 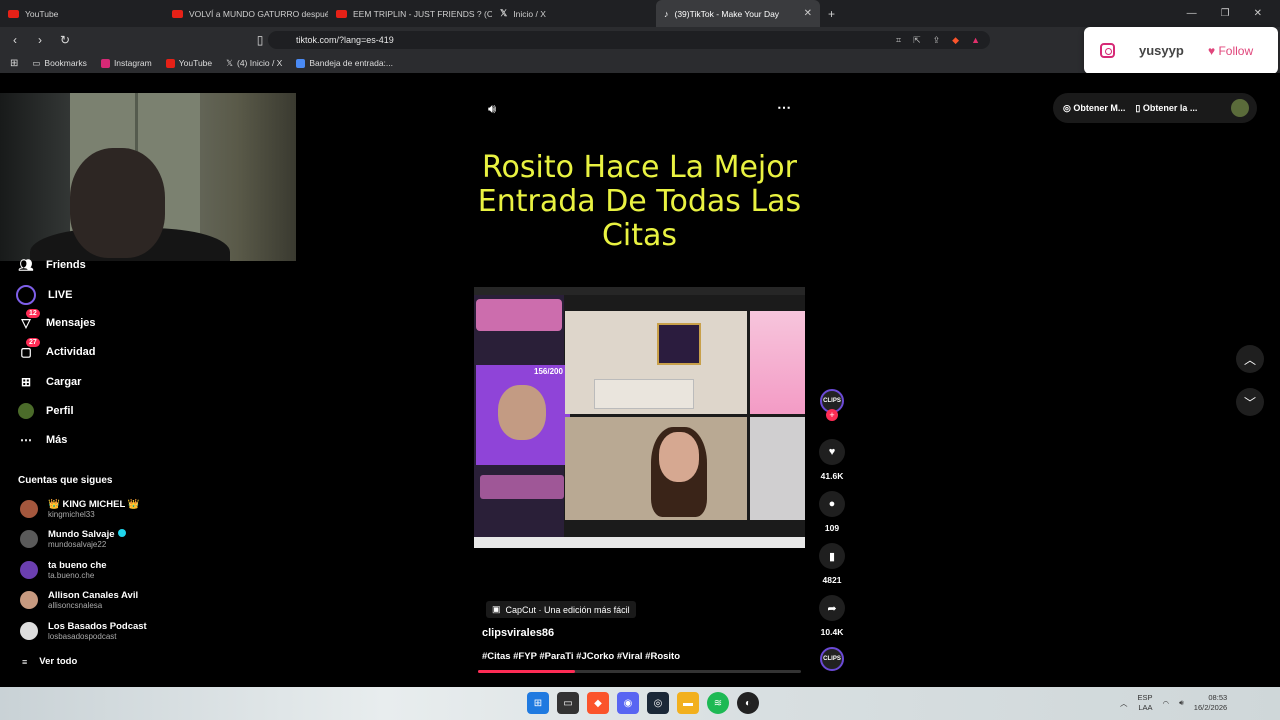 What do you see at coordinates (1230, 51) in the screenshot?
I see `follow-button: ♥ Follow` at bounding box center [1230, 51].